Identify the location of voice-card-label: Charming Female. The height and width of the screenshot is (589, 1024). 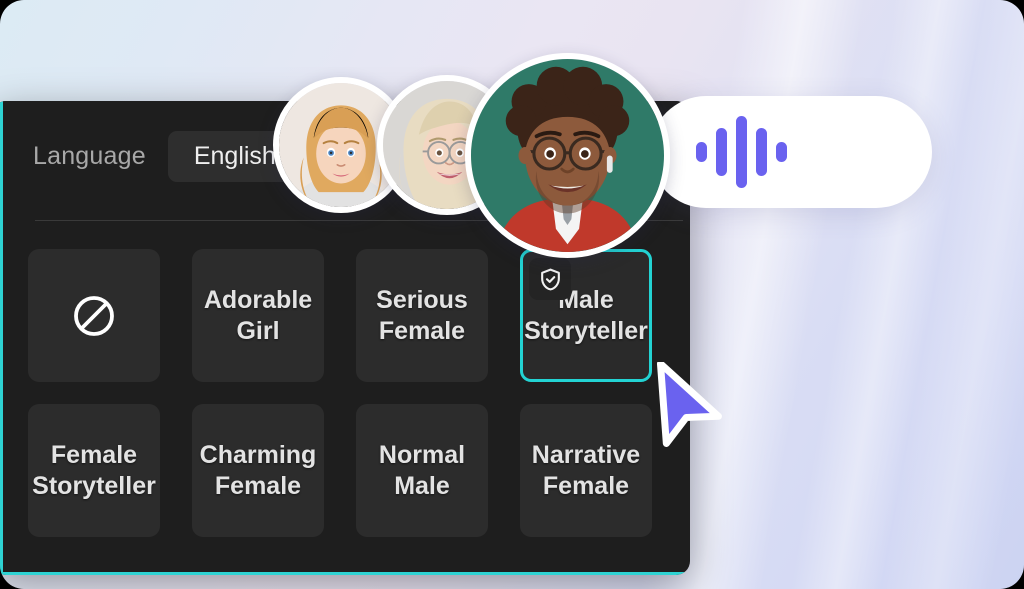
(258, 470).